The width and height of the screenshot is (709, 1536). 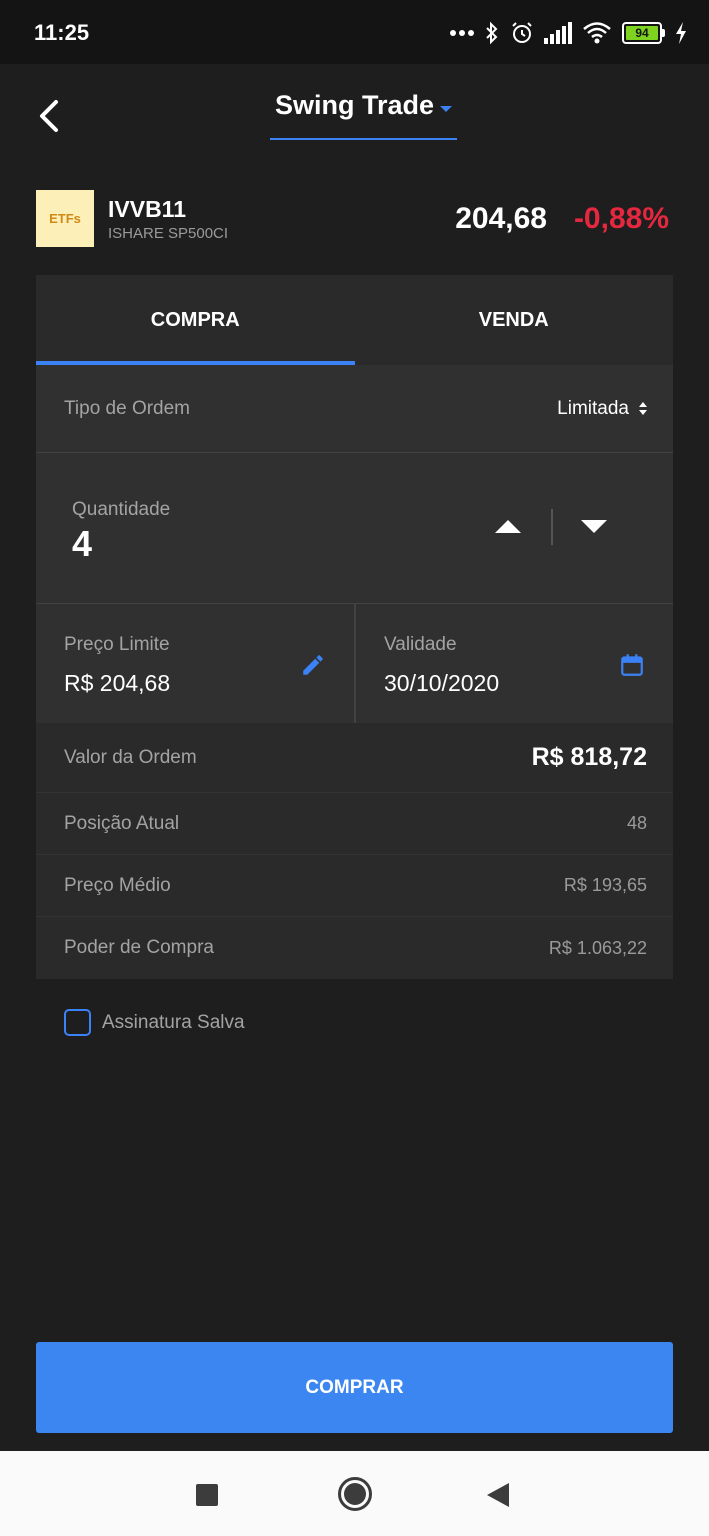 I want to click on caret-down-icon, so click(x=446, y=109).